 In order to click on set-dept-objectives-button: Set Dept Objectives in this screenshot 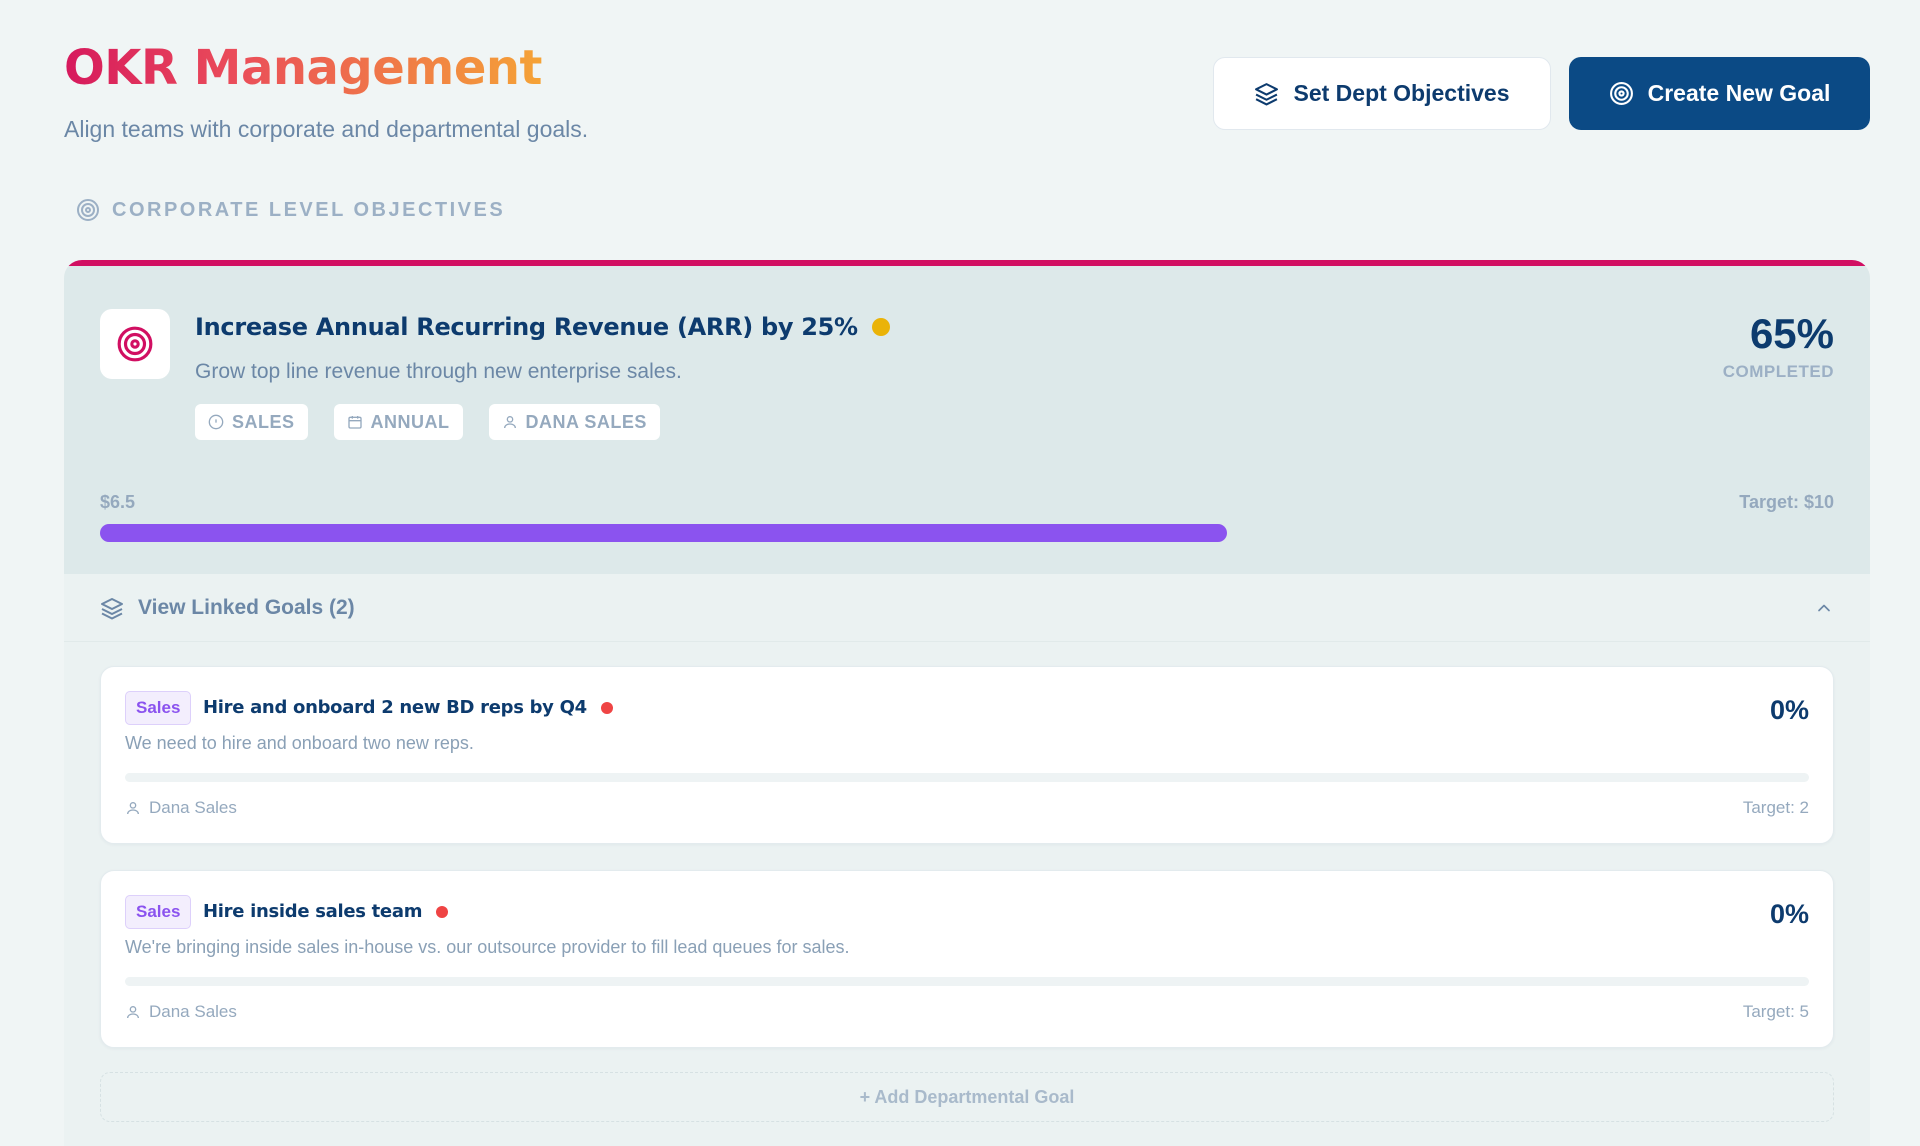, I will do `click(1382, 93)`.